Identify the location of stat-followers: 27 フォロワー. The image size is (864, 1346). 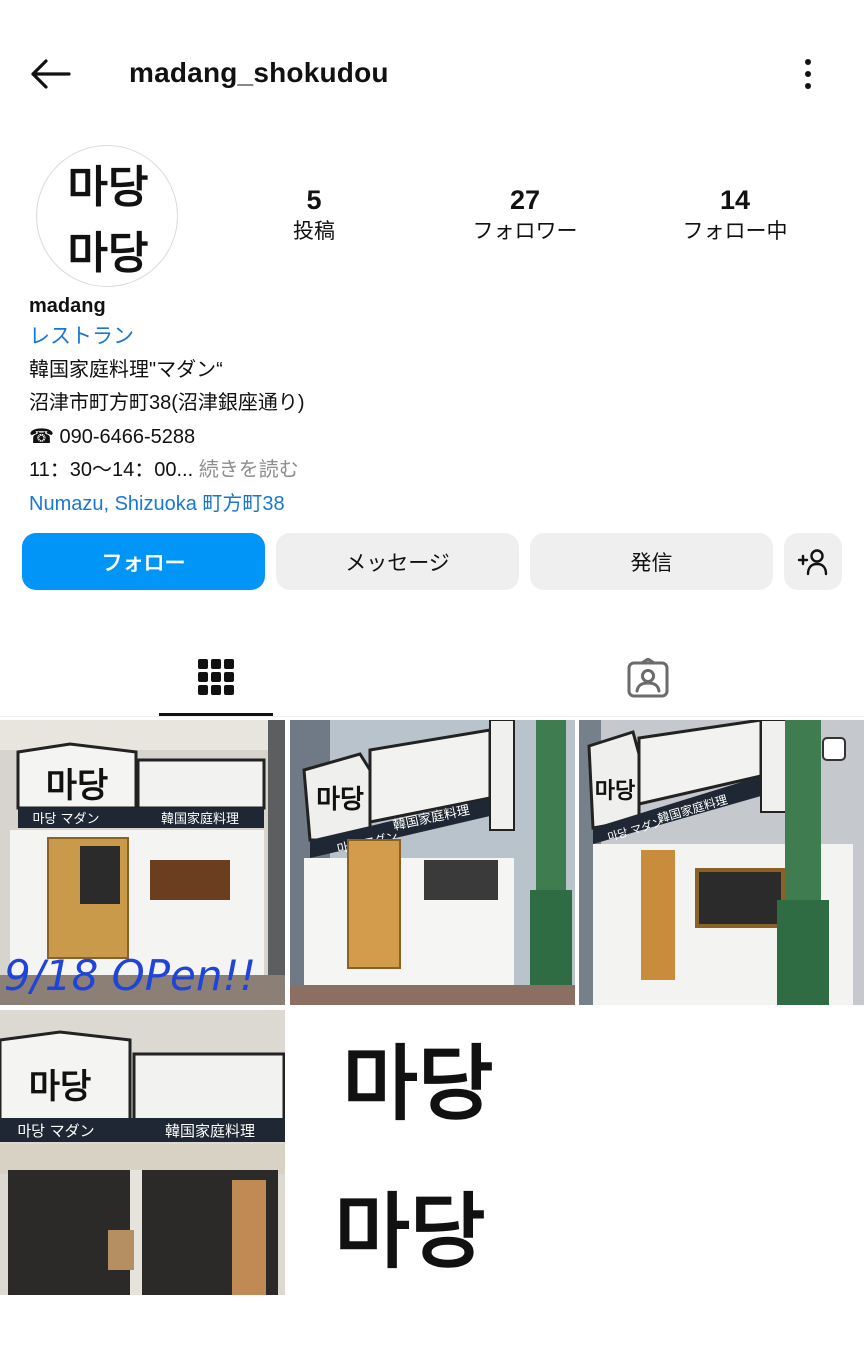
(525, 215).